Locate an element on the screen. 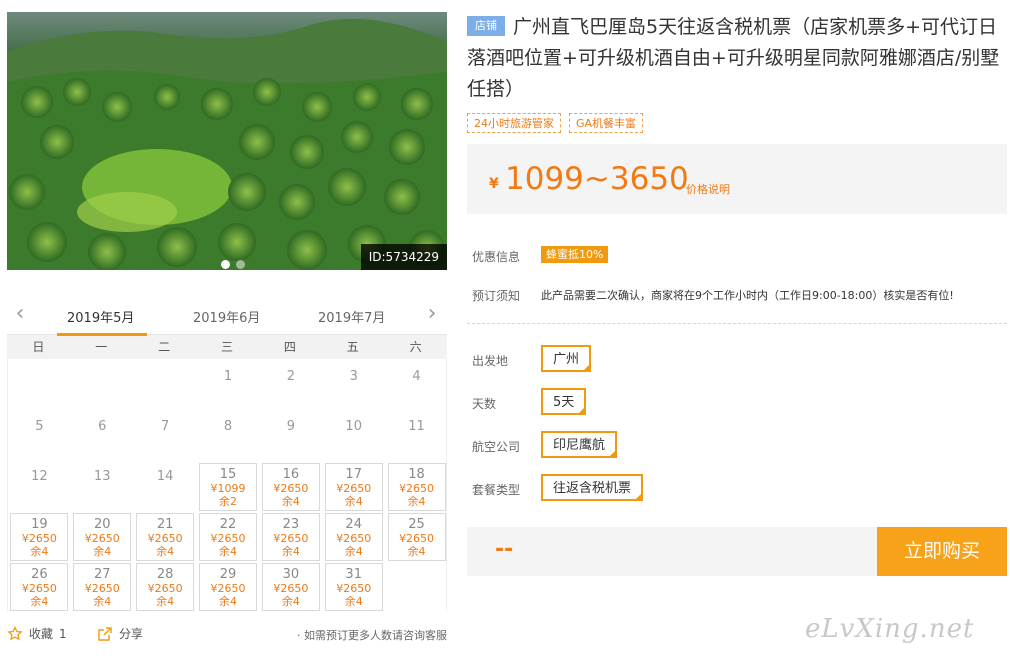 This screenshot has height=667, width=1010. day-number: 23 is located at coordinates (291, 524).